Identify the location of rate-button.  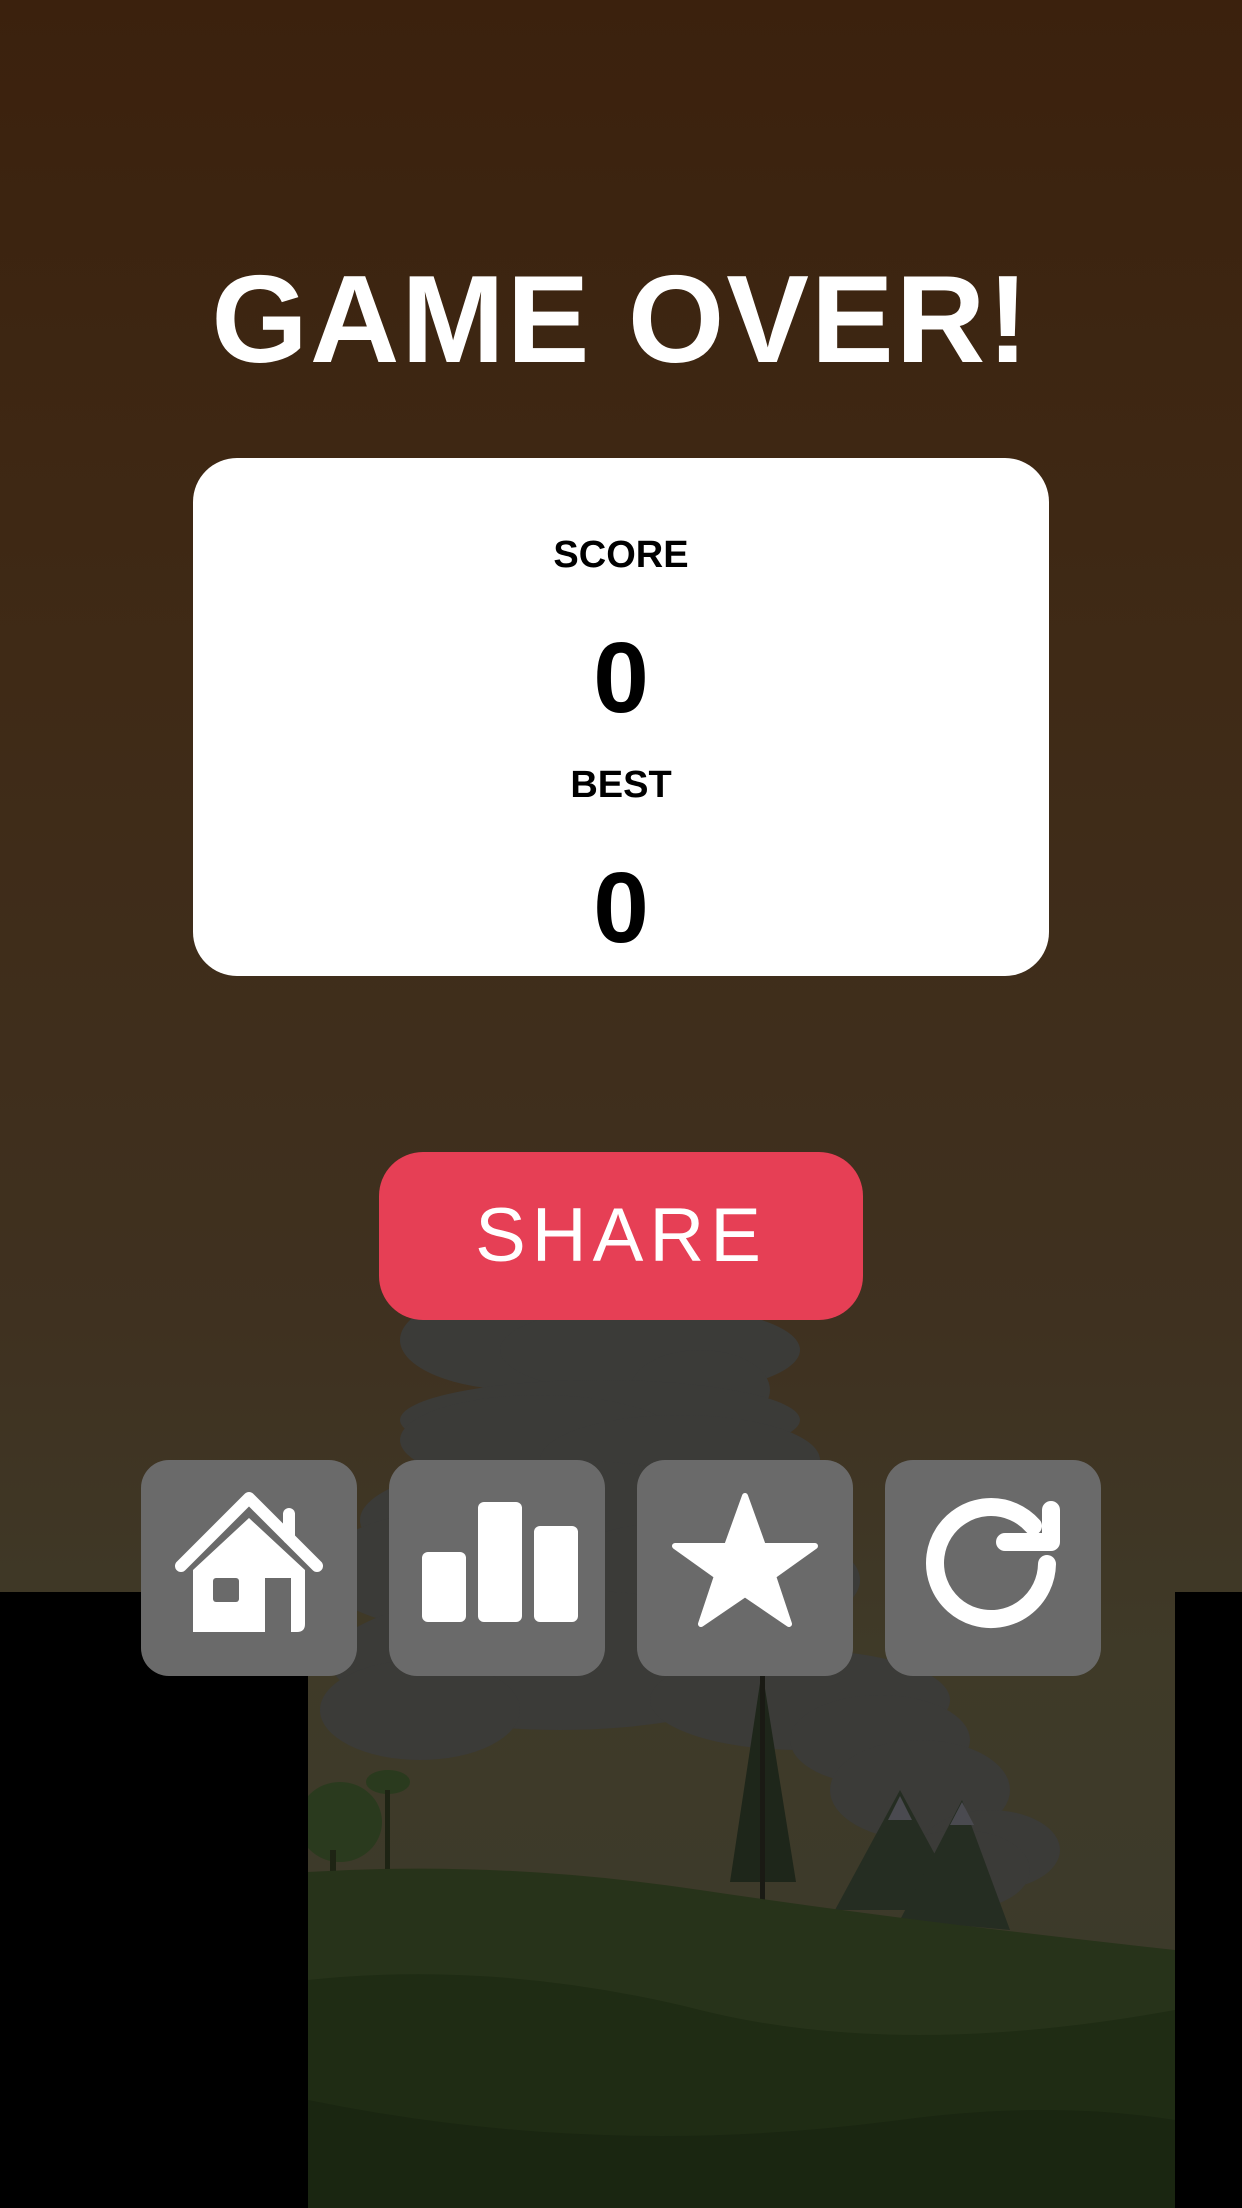
(745, 1568).